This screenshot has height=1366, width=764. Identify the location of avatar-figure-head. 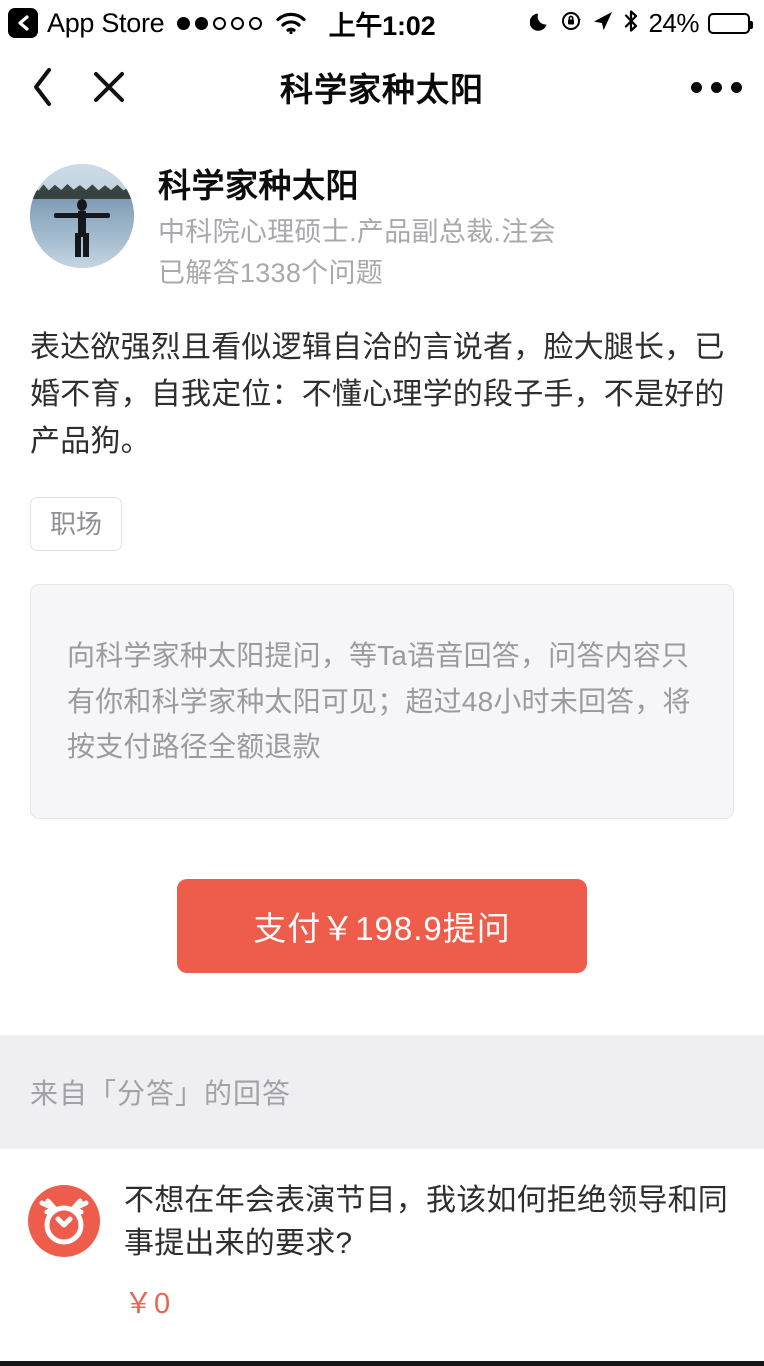
(82, 205).